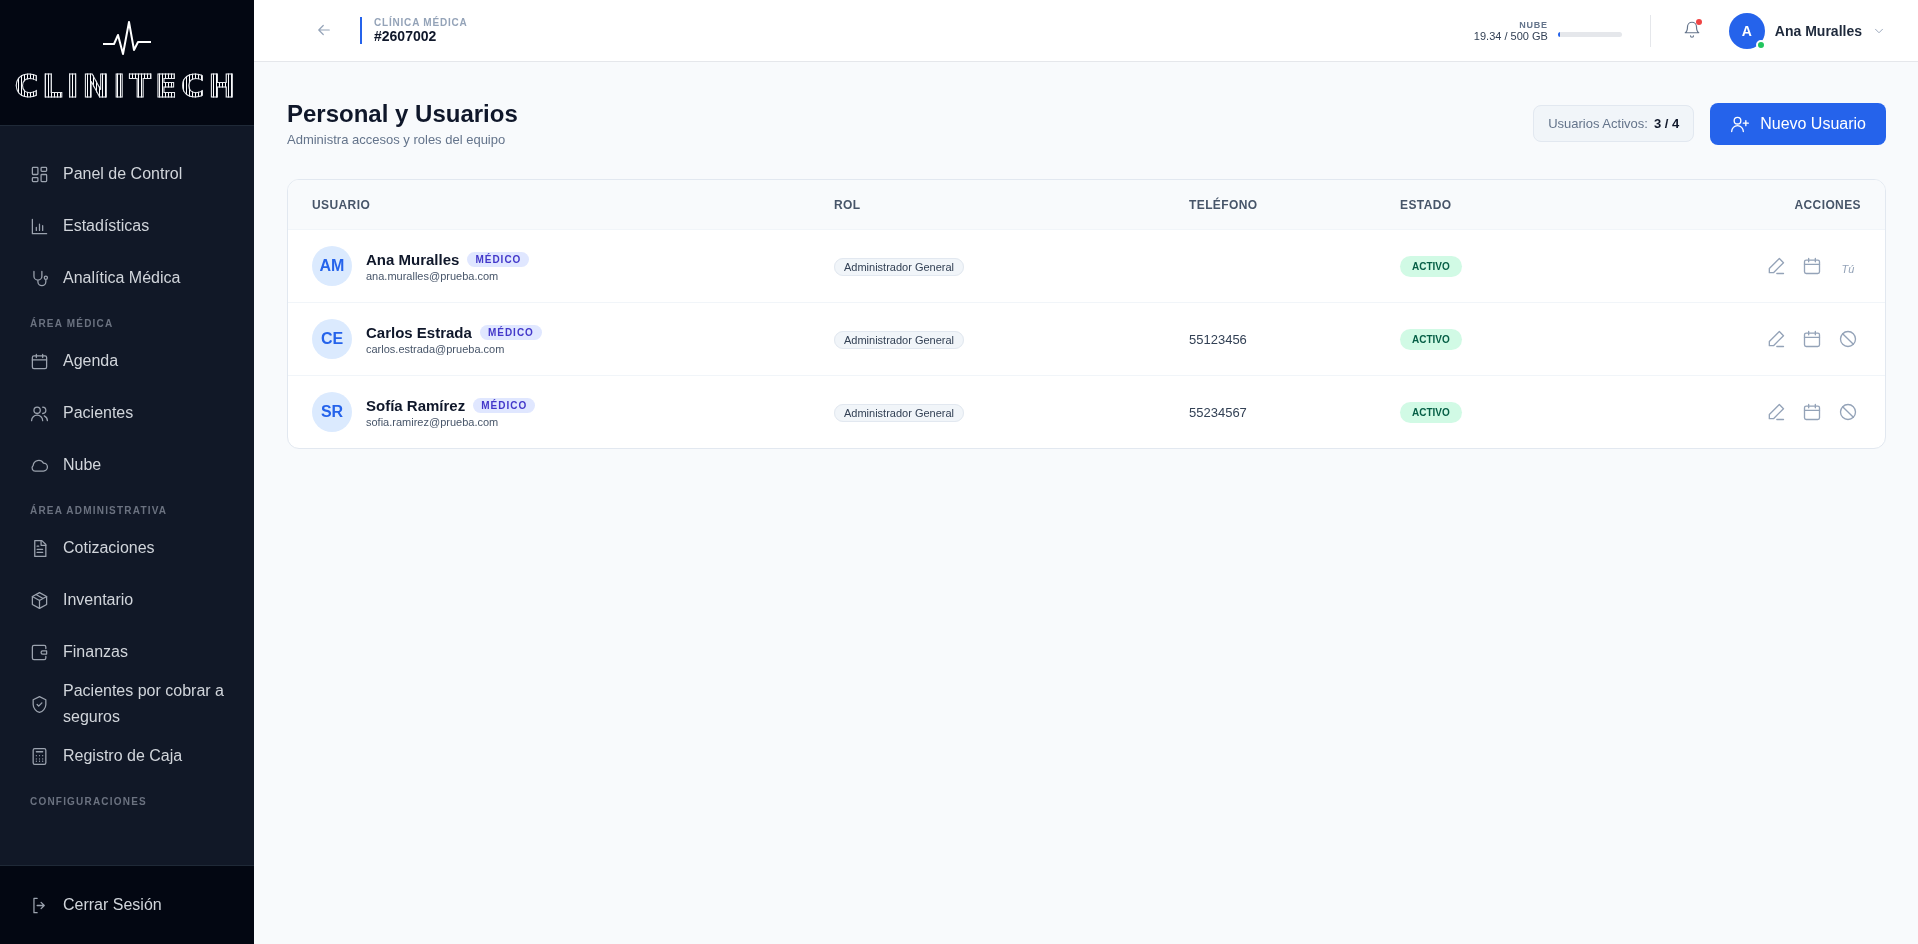 This screenshot has height=944, width=1918. I want to click on storage-usage: 19.34 / 500 GB, so click(1510, 35).